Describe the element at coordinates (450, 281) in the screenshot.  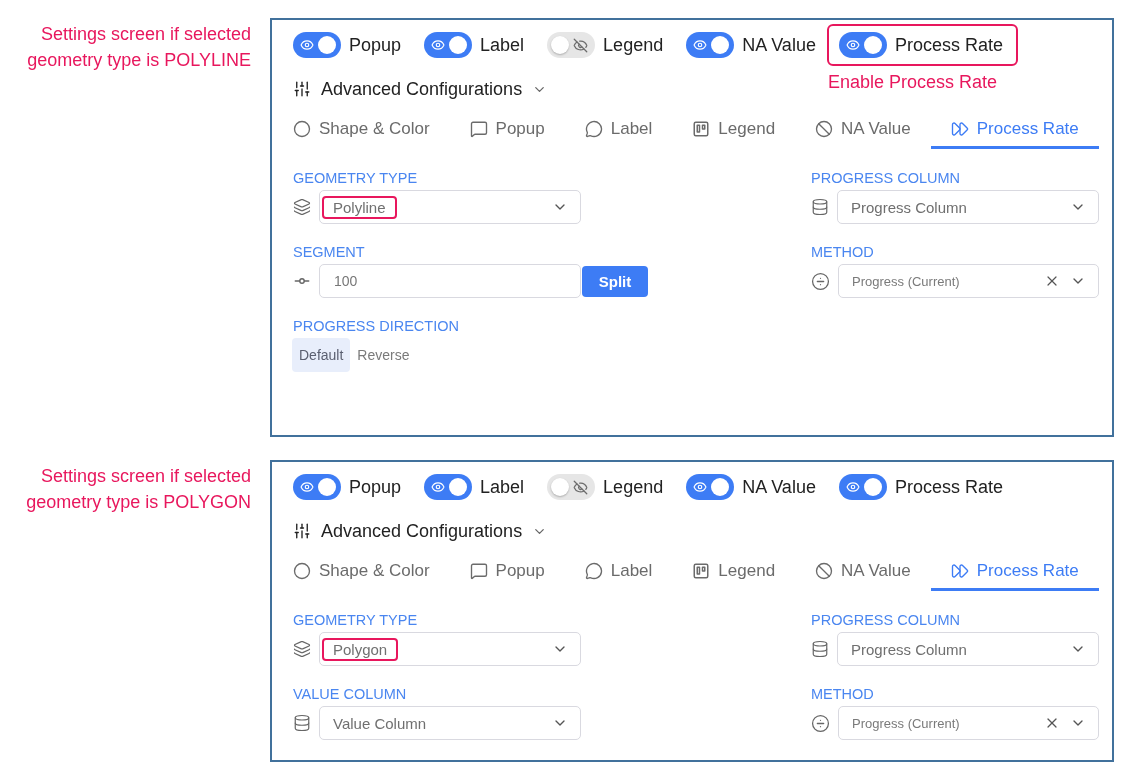
I see `number-input: 100` at that location.